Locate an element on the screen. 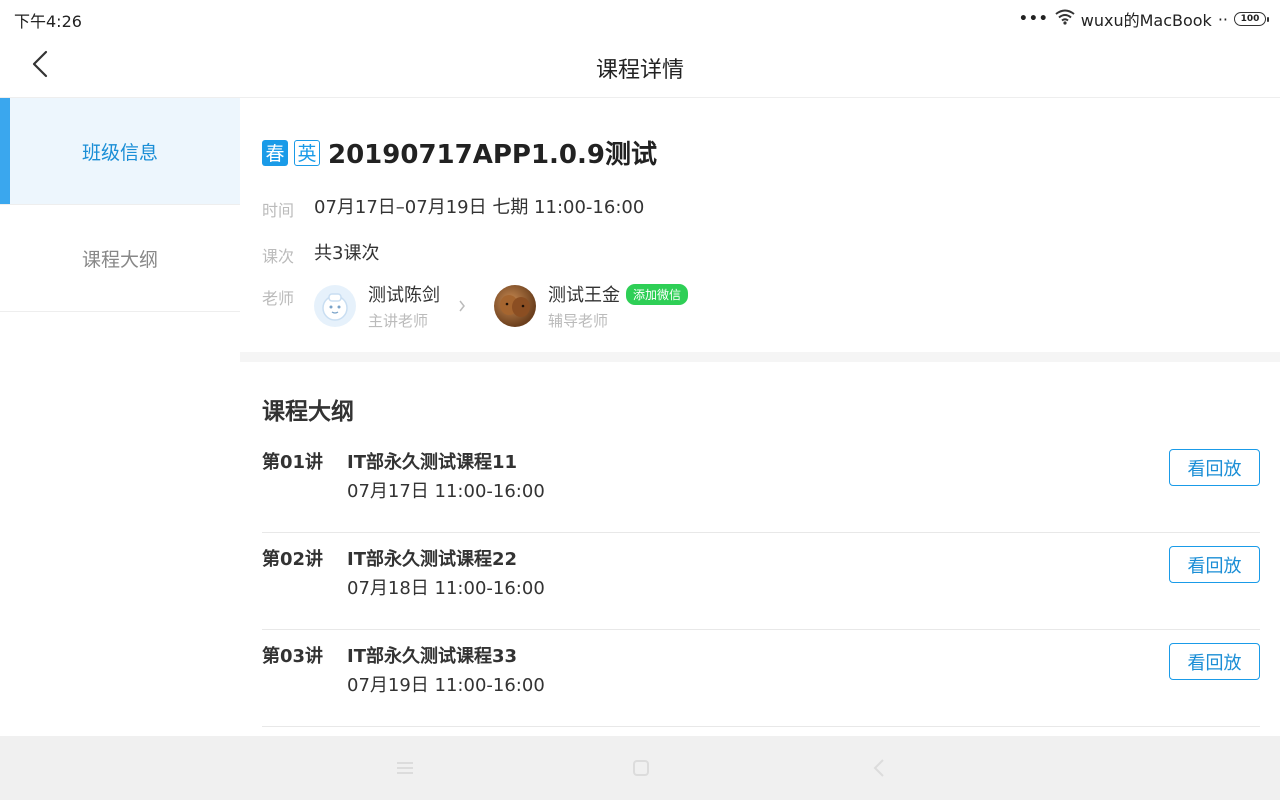 The image size is (1280, 800). sidebar-item-class-info: 班级信息 is located at coordinates (120, 151).